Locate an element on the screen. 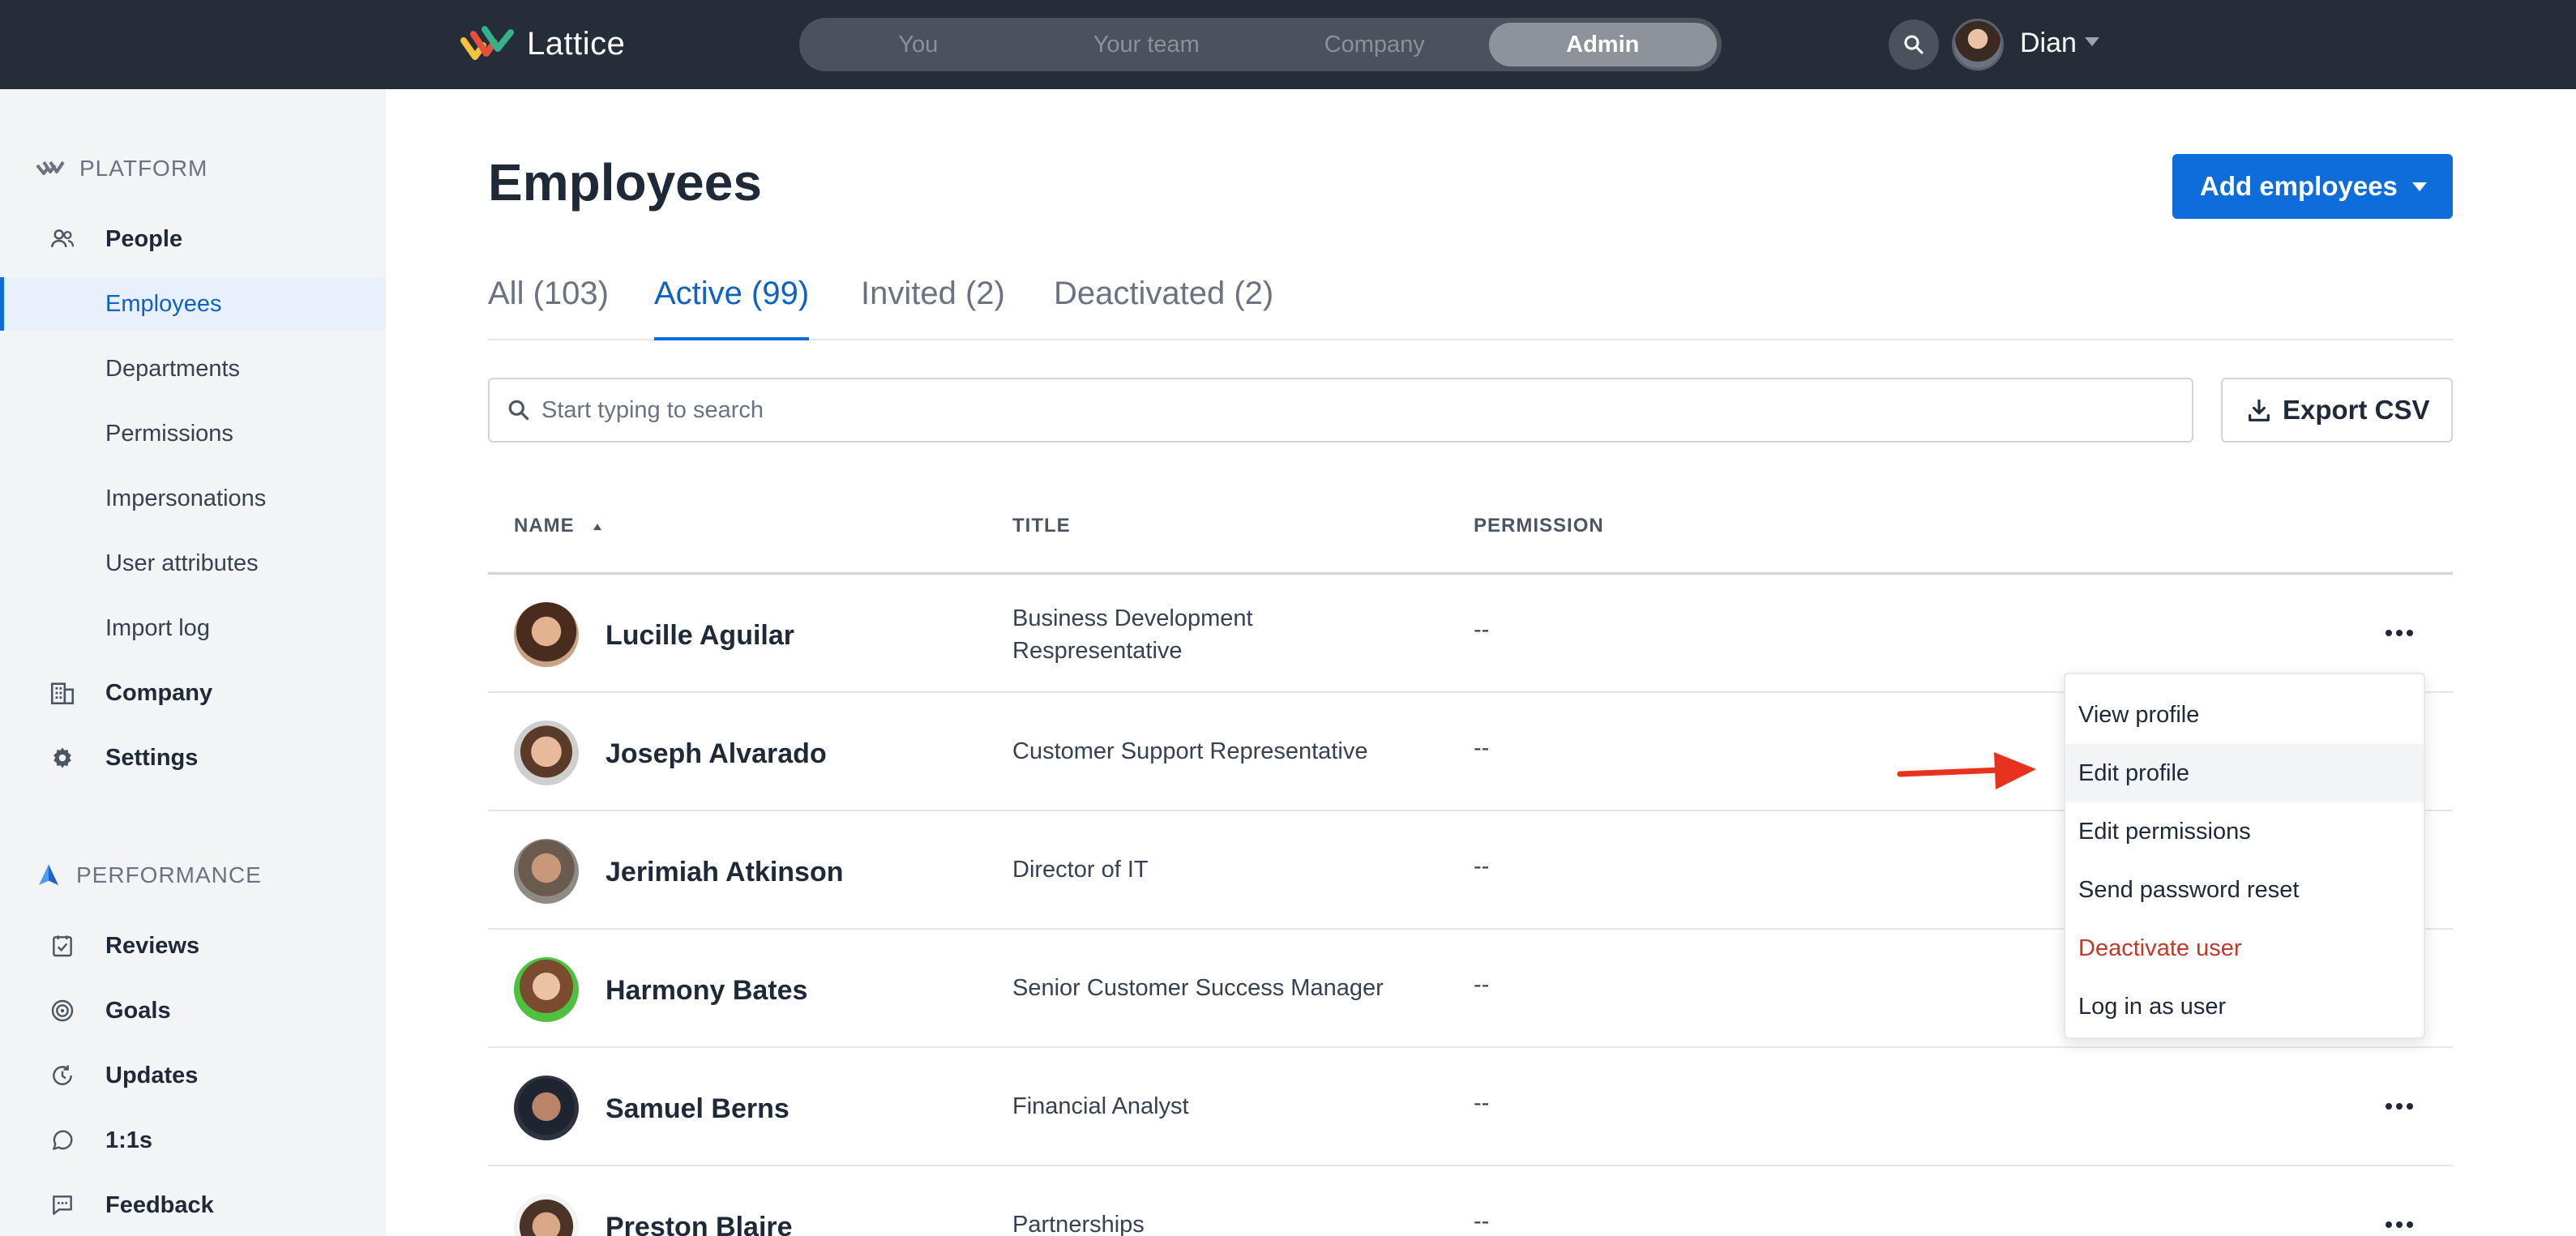 This screenshot has width=2576, height=1236. sidebar-item-settings: Settings is located at coordinates (193, 758).